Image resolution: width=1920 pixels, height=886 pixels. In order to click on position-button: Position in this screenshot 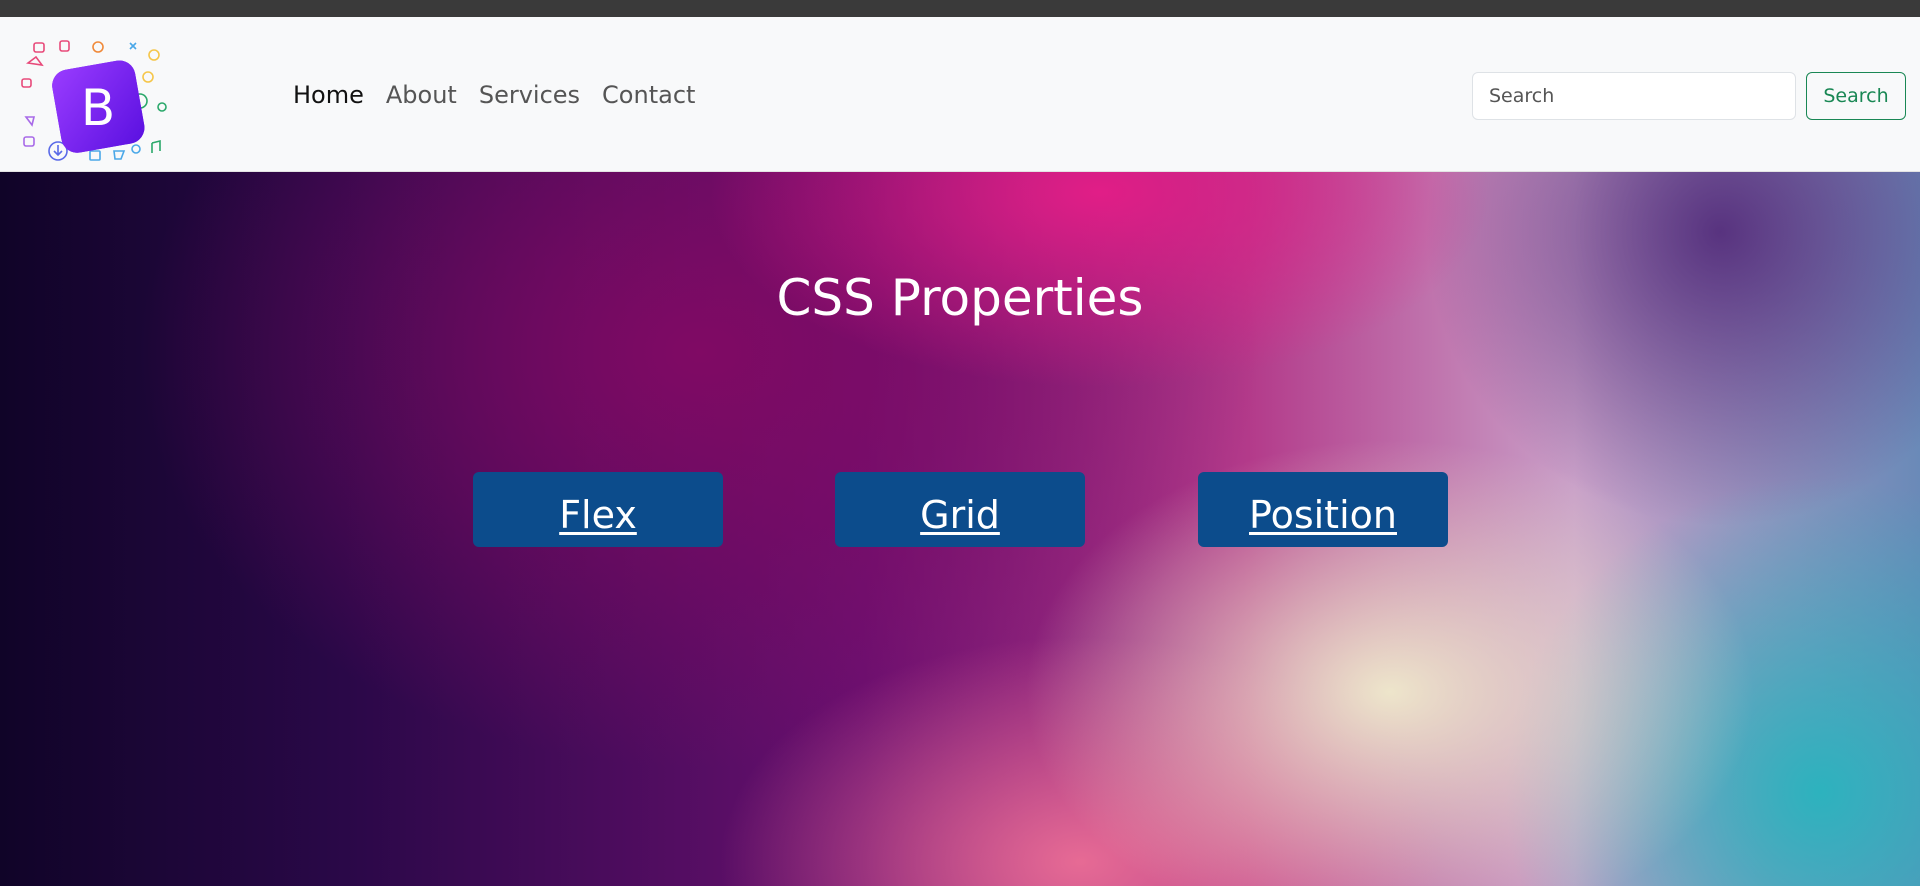, I will do `click(1323, 509)`.